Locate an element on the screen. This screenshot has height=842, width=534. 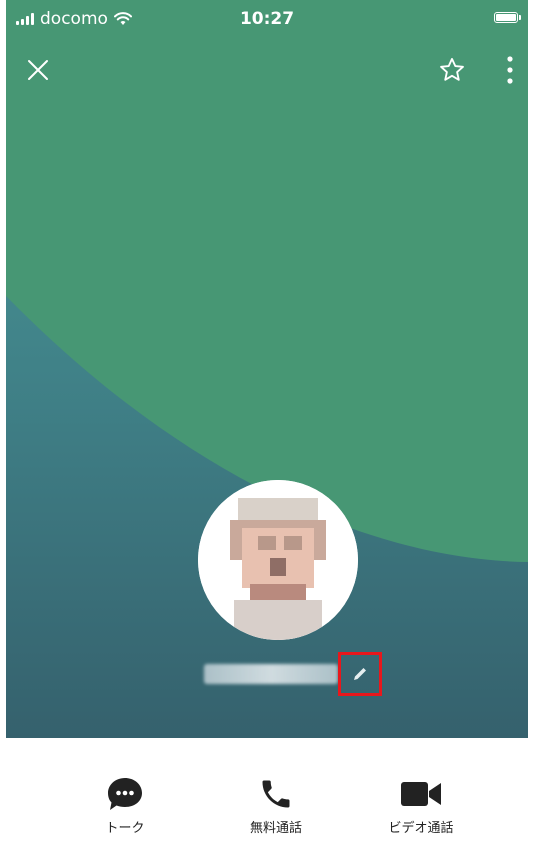
profile-name-blurred is located at coordinates (271, 674).